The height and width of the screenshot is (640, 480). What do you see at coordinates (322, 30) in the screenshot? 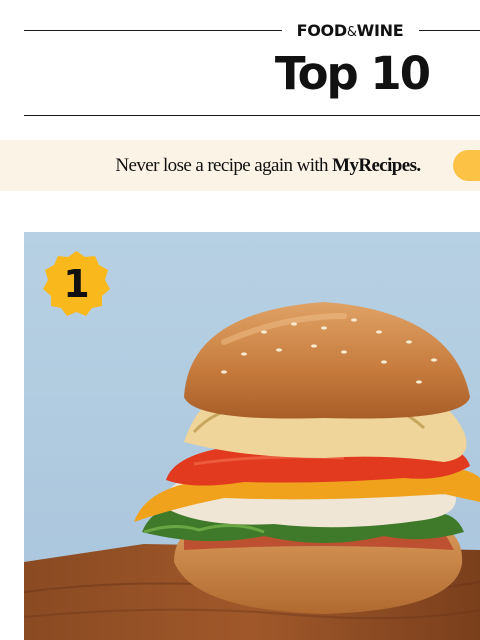
I see `logo-food: FOOD` at bounding box center [322, 30].